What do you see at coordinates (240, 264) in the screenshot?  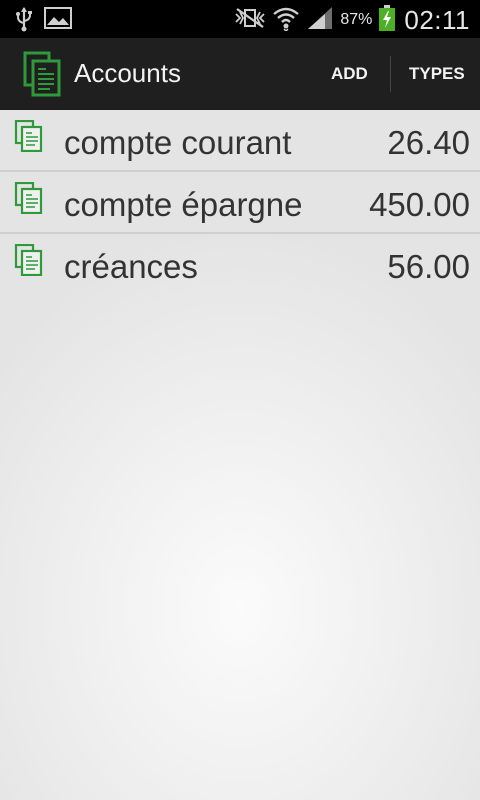 I see `account-row-2: créances 56.00` at bounding box center [240, 264].